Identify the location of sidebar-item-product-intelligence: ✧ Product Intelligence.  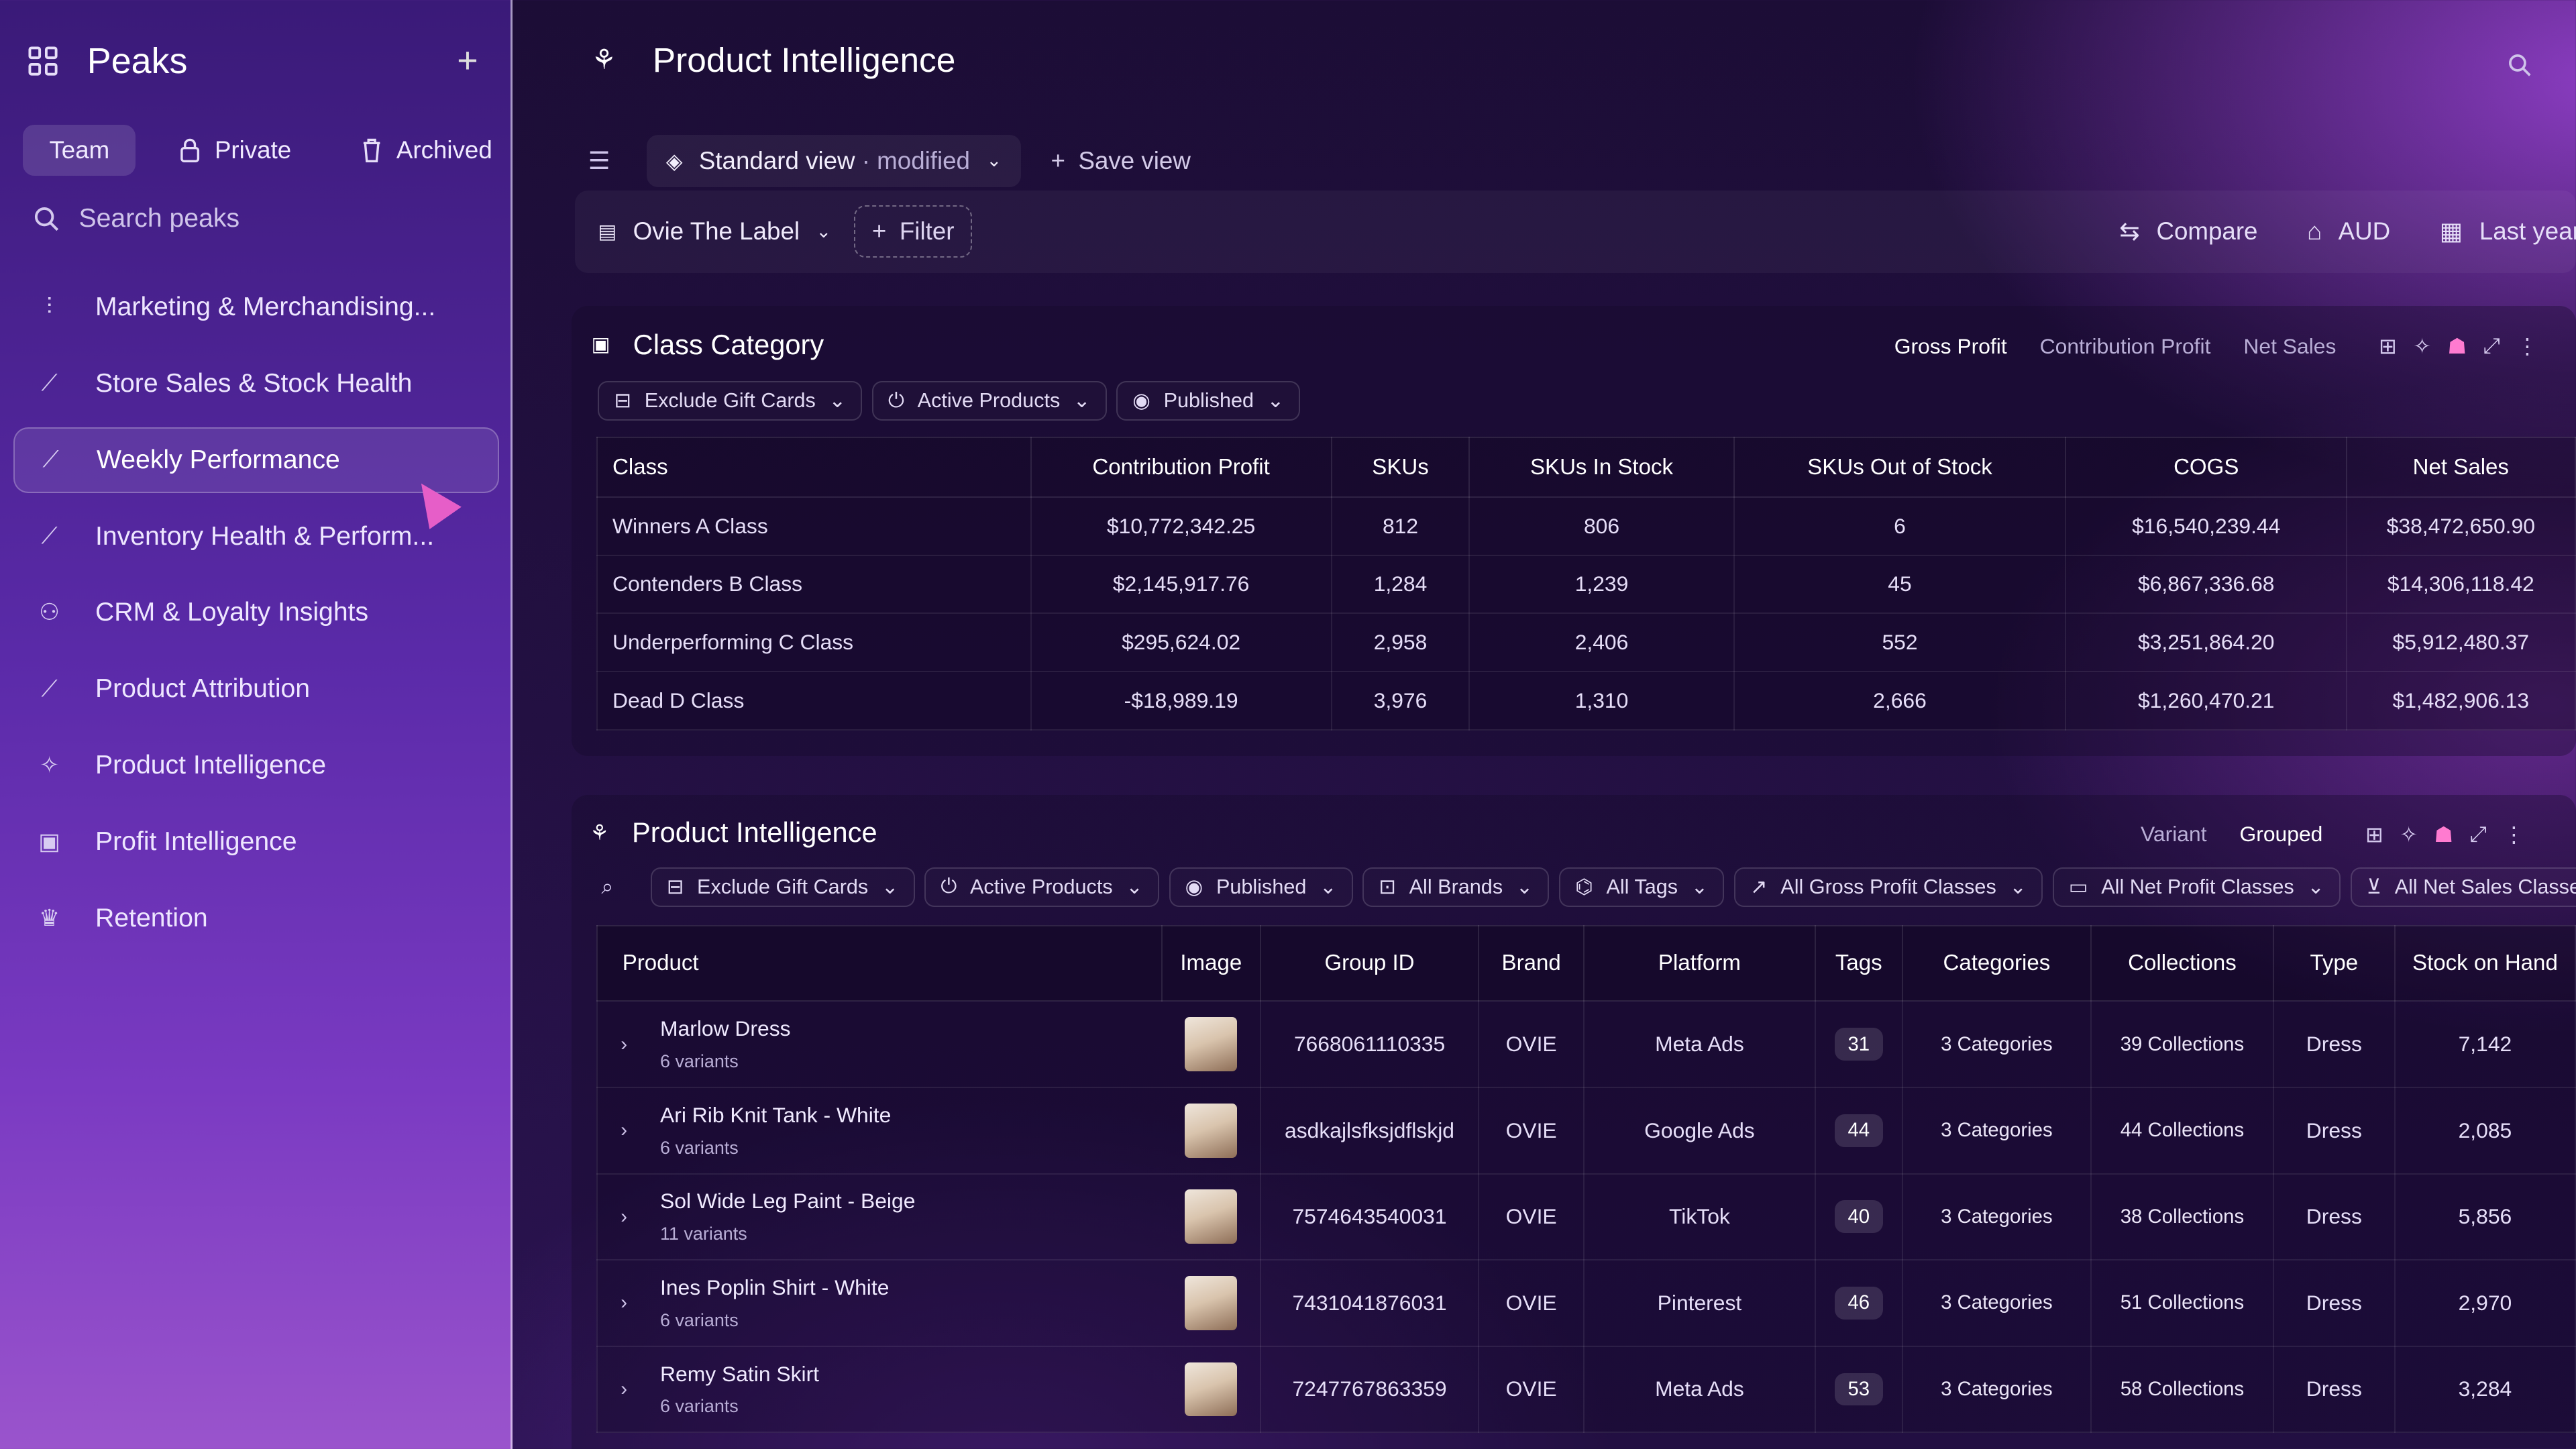
(256, 765).